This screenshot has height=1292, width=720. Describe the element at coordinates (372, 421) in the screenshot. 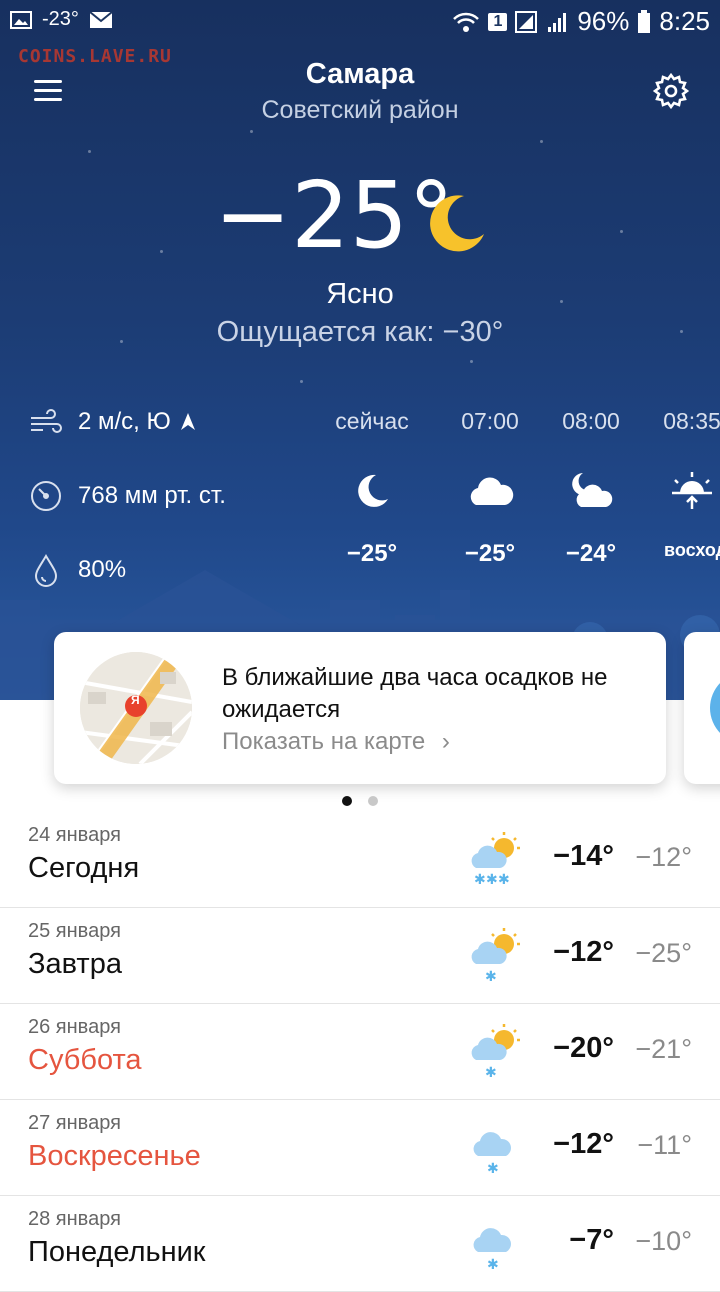

I see `hour-time: сейчас` at that location.